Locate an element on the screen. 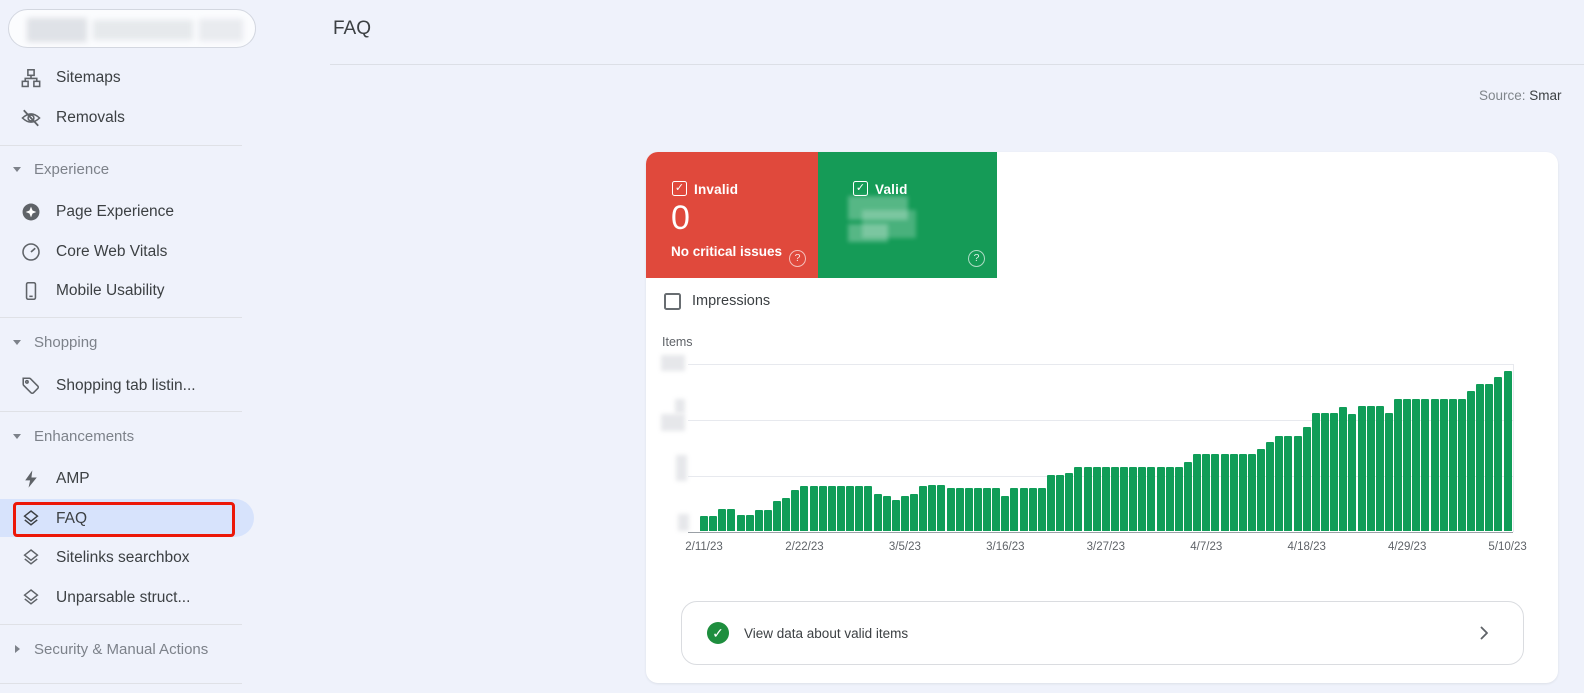 The width and height of the screenshot is (1584, 693). sidebar-item-label: Mobile Usability is located at coordinates (110, 290).